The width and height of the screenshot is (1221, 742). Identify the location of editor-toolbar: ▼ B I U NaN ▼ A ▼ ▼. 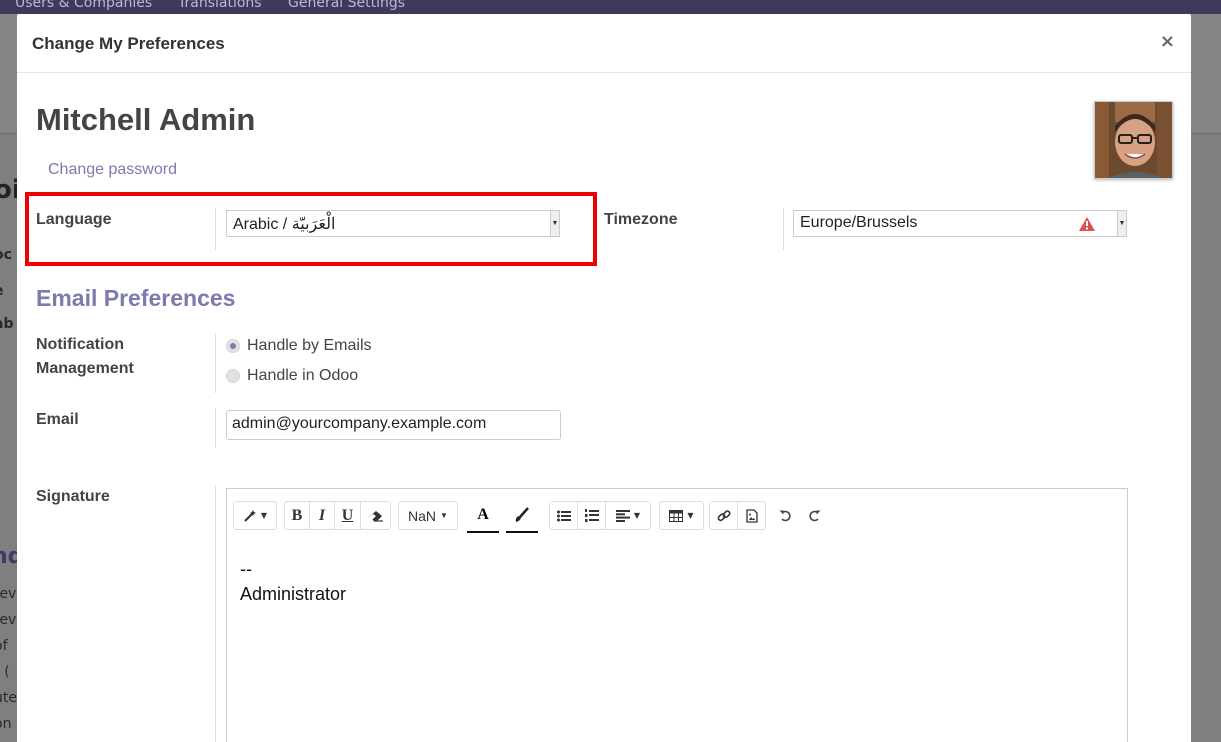
(677, 513).